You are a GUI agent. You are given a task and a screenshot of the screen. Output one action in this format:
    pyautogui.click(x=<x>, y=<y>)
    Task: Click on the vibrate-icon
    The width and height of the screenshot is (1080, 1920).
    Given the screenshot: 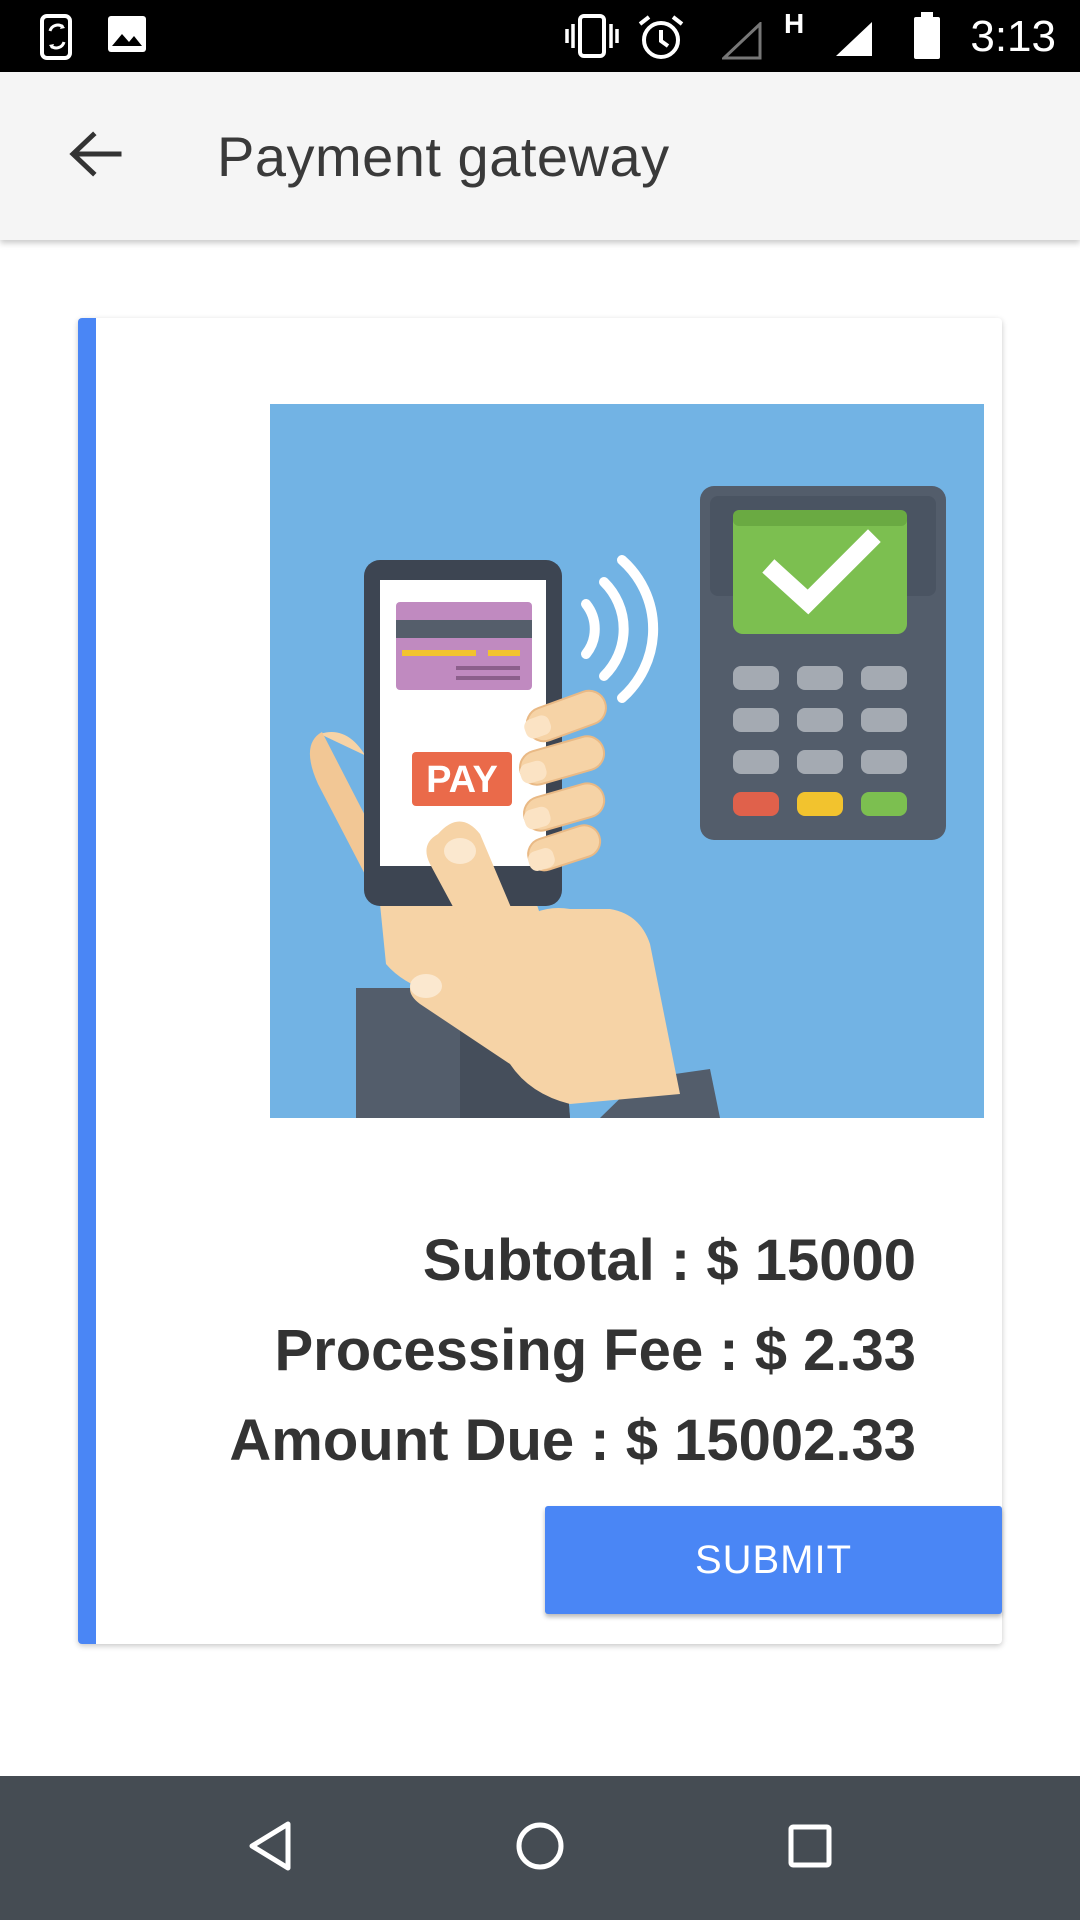 What is the action you would take?
    pyautogui.click(x=592, y=38)
    